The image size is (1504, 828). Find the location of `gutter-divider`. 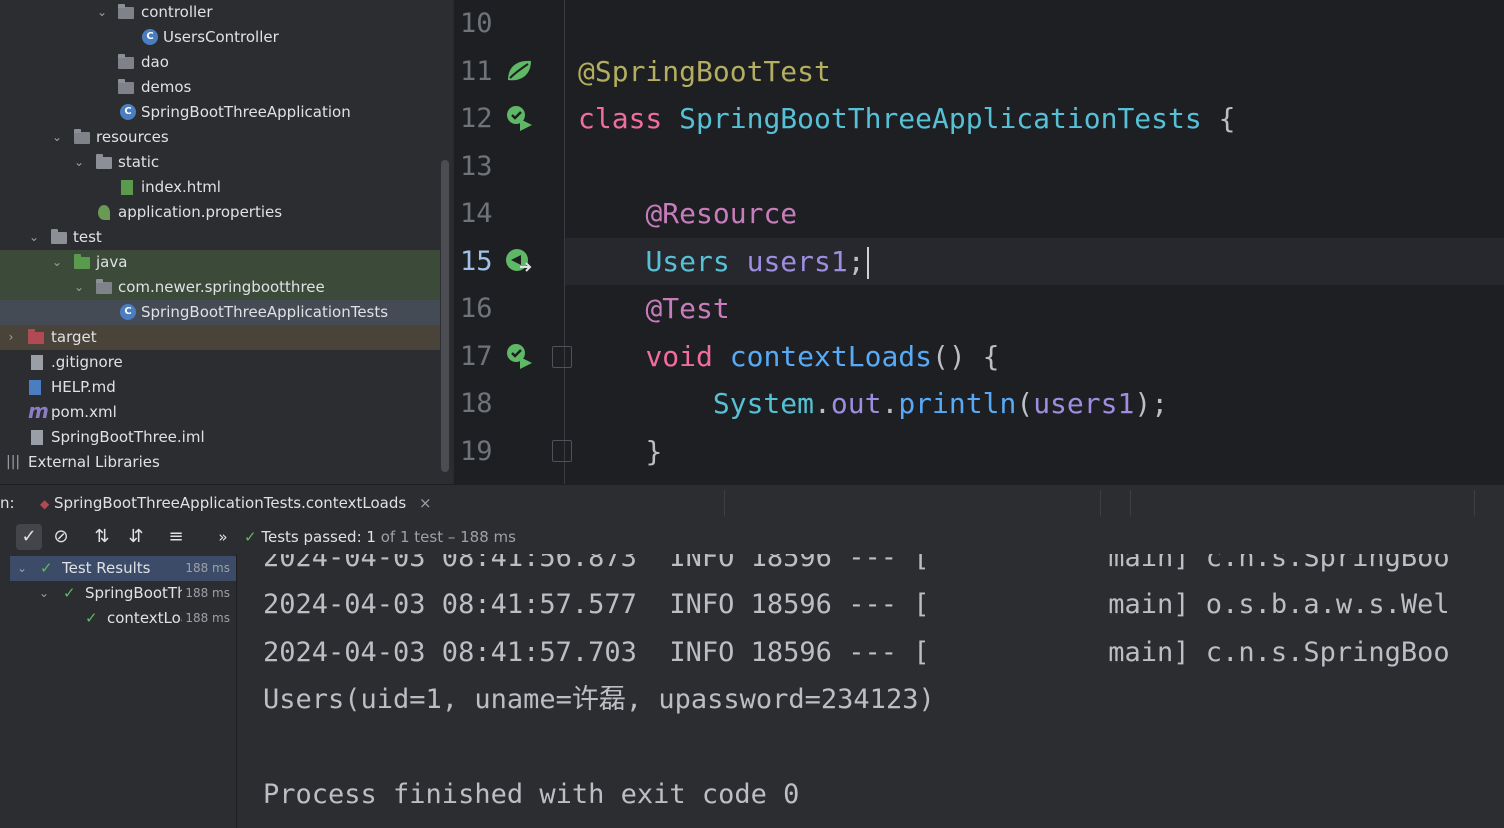

gutter-divider is located at coordinates (564, 242).